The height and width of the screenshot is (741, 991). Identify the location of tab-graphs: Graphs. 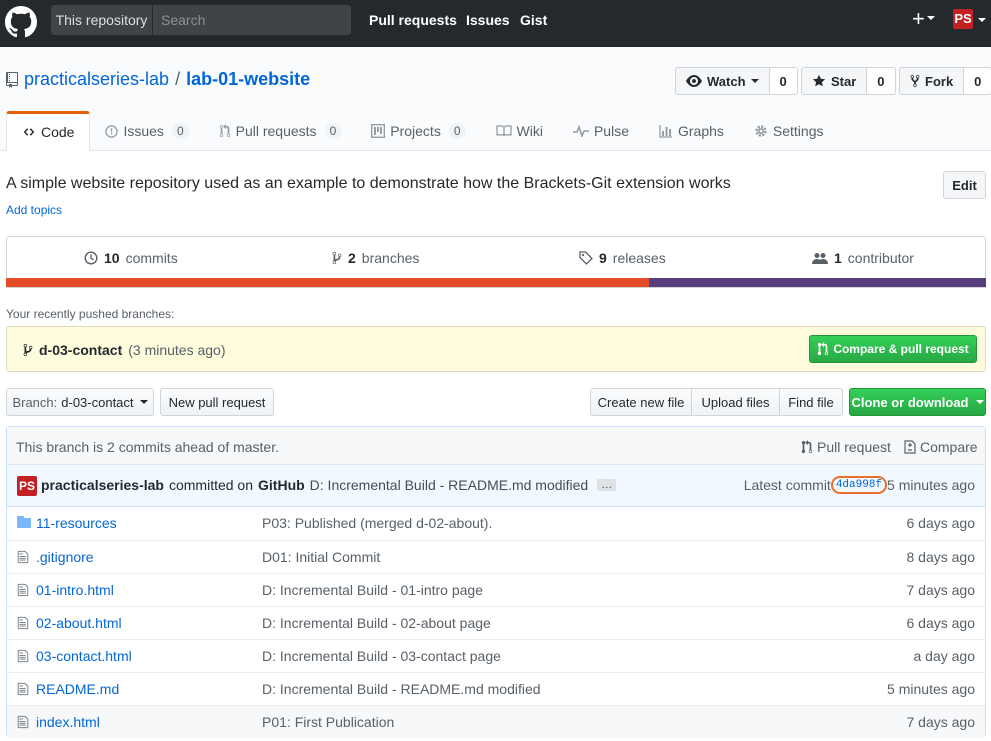
(691, 131).